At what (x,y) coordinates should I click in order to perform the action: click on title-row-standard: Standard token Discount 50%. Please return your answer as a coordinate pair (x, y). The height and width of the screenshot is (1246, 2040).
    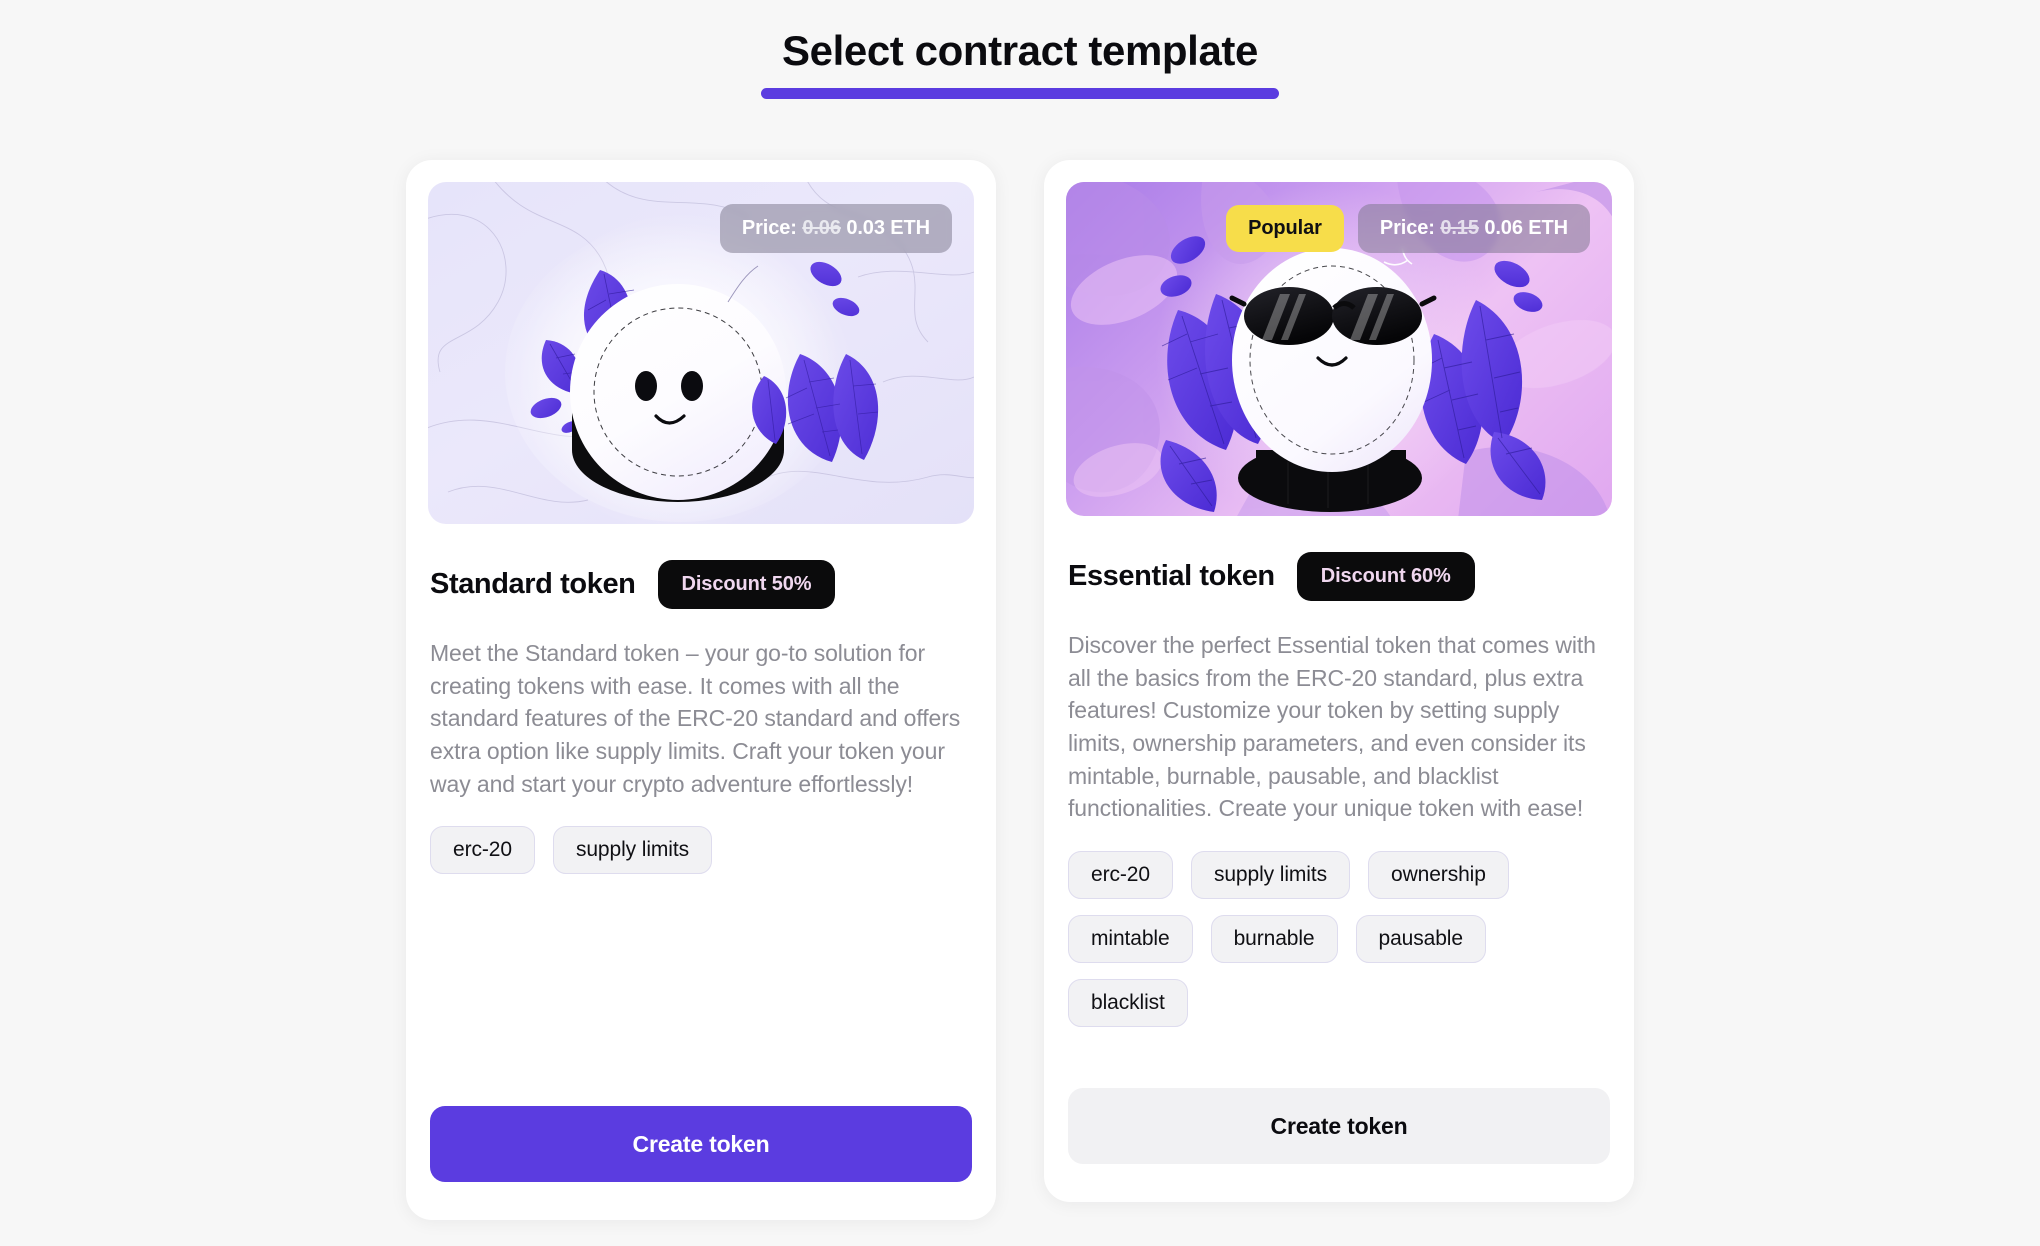
    Looking at the image, I should click on (701, 584).